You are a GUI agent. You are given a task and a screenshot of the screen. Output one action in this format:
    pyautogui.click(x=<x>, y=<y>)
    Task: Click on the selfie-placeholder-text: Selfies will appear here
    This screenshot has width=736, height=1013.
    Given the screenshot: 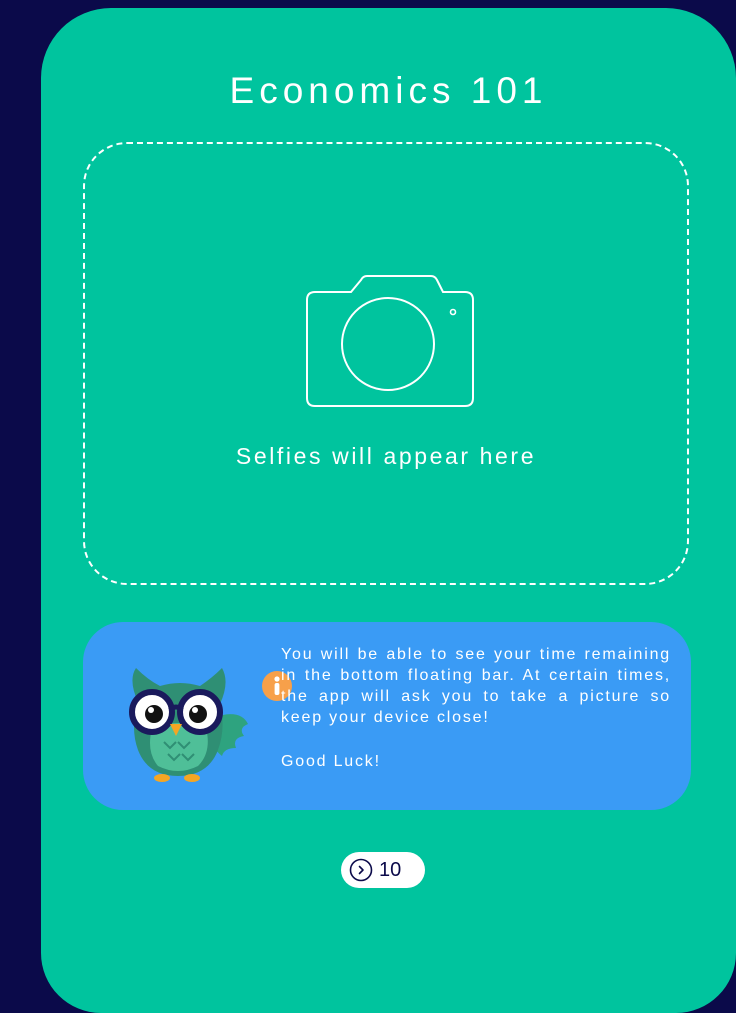 What is the action you would take?
    pyautogui.click(x=386, y=456)
    